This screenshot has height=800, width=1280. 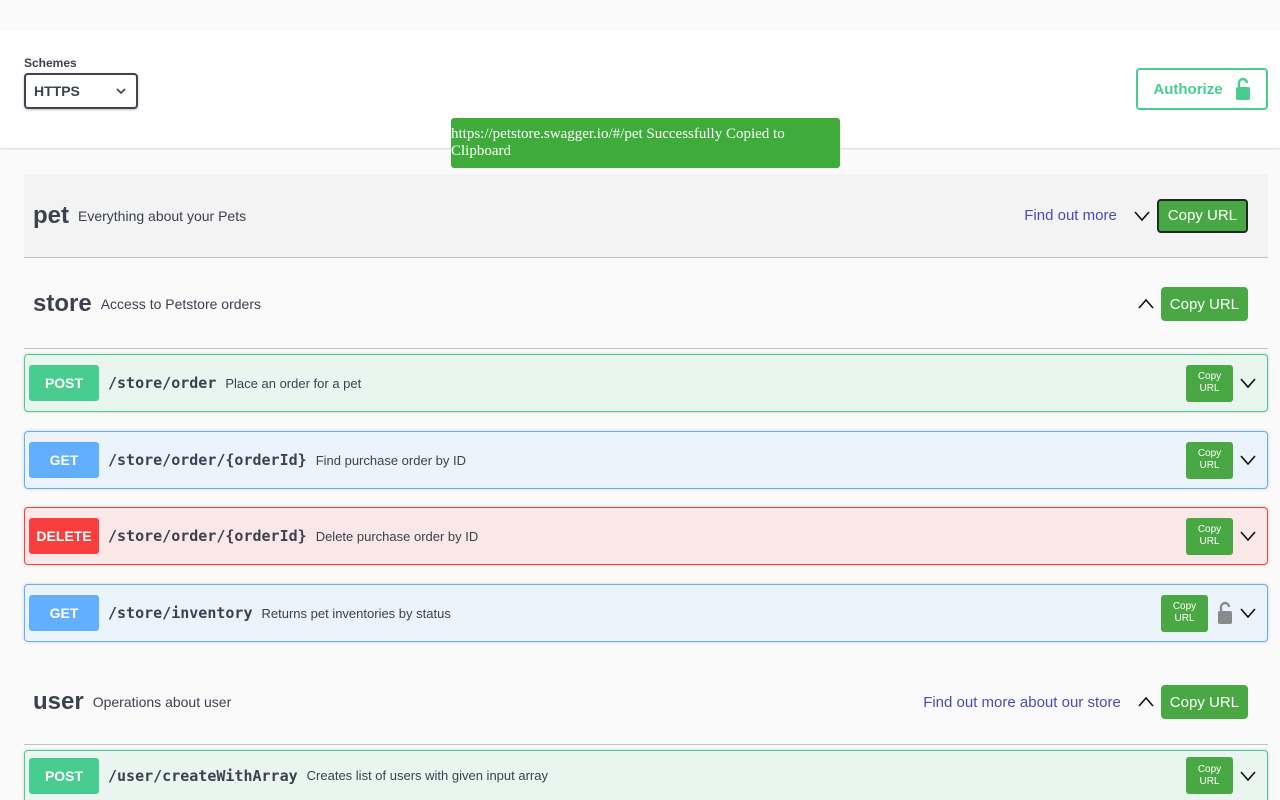 What do you see at coordinates (356, 613) in the screenshot?
I see `operation-summary: Returns pet inventories by status` at bounding box center [356, 613].